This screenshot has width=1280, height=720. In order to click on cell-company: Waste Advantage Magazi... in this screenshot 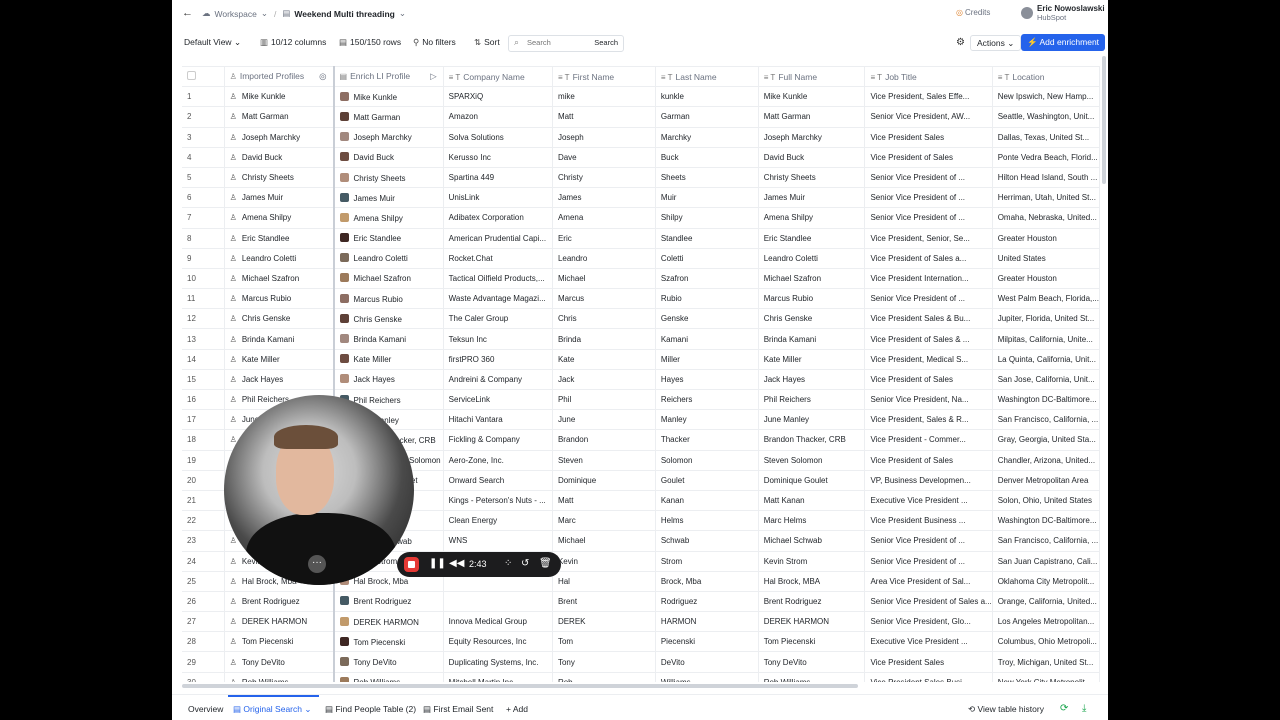, I will do `click(498, 299)`.